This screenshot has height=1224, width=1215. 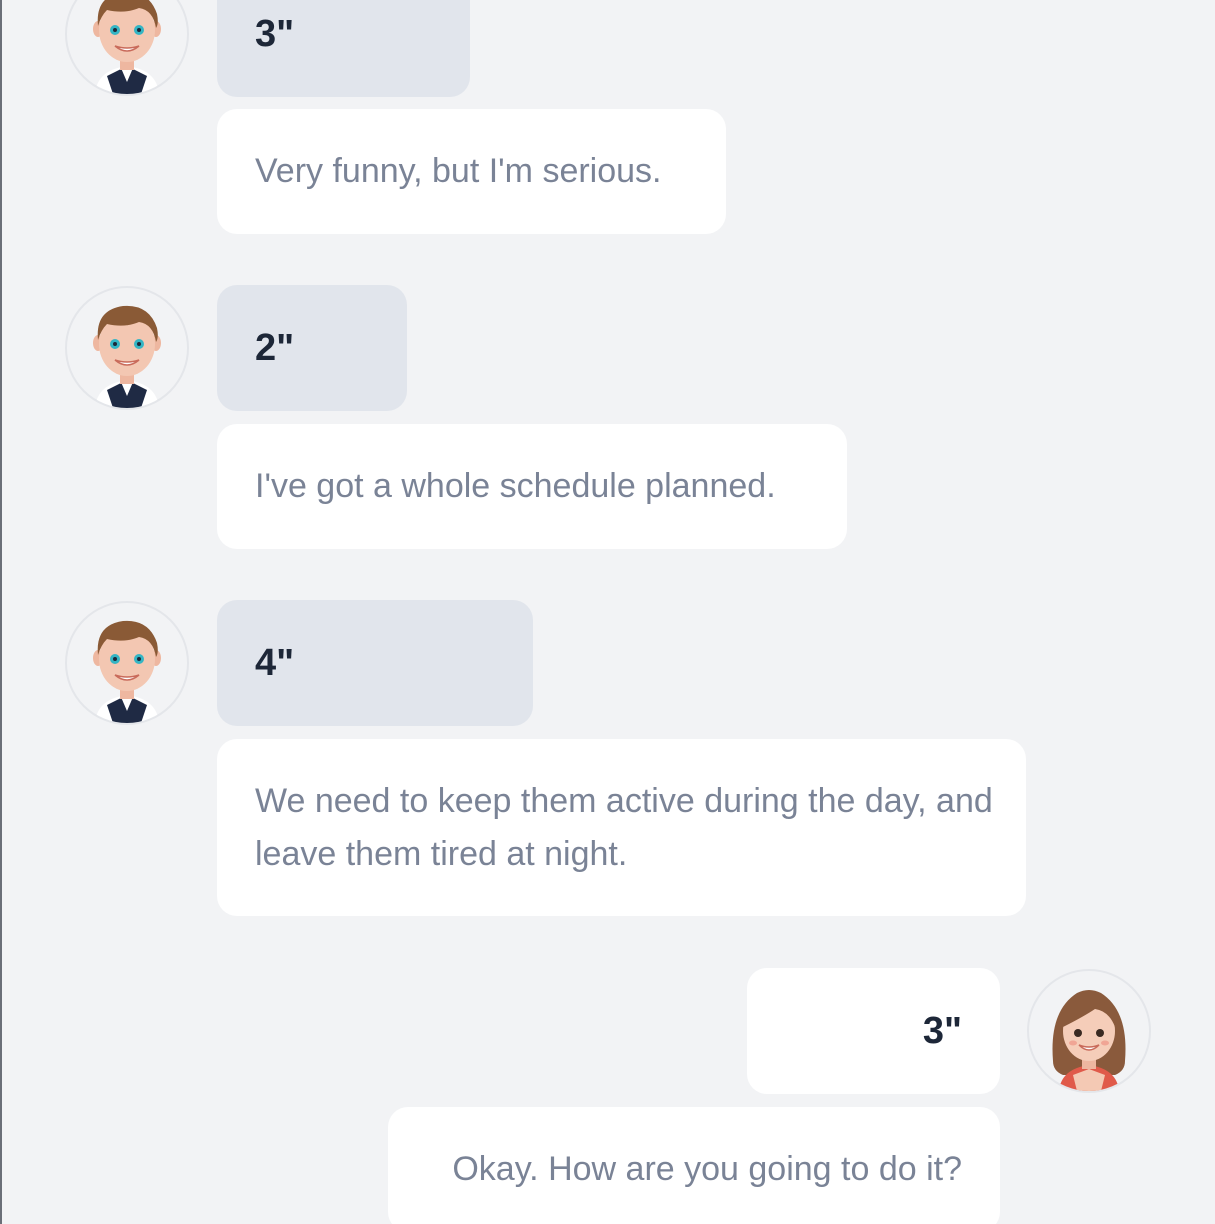 What do you see at coordinates (707, 1169) in the screenshot?
I see `message-text: Okay. How are you going to do it?` at bounding box center [707, 1169].